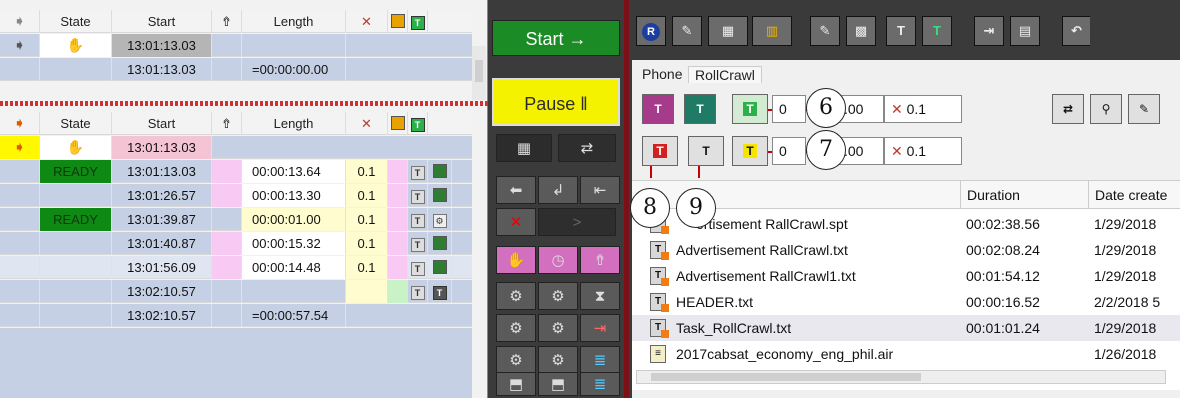 The height and width of the screenshot is (398, 1180). Describe the element at coordinates (725, 74) in the screenshot. I see `tab-rollcrawl: RollCrawl` at that location.